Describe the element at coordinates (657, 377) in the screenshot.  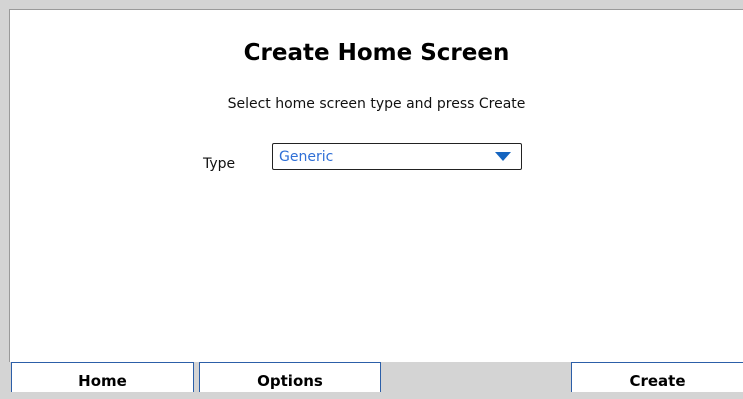
I see `create-button: Create` at that location.